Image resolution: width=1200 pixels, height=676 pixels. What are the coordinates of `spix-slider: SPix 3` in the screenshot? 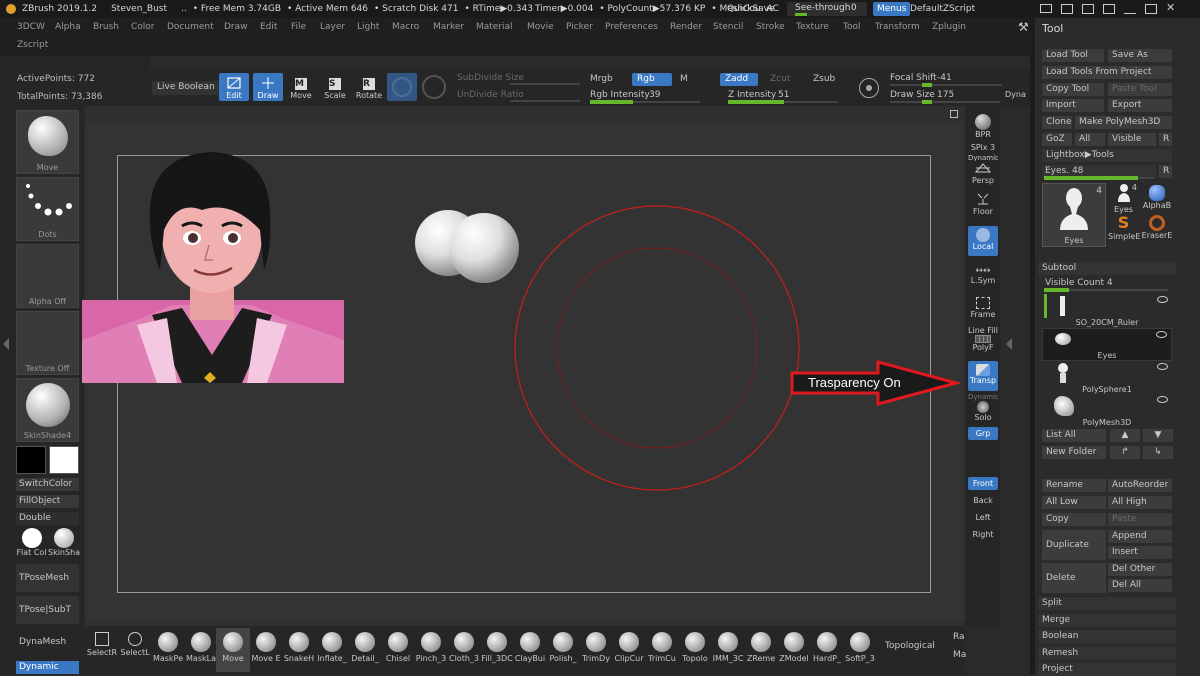 It's located at (983, 147).